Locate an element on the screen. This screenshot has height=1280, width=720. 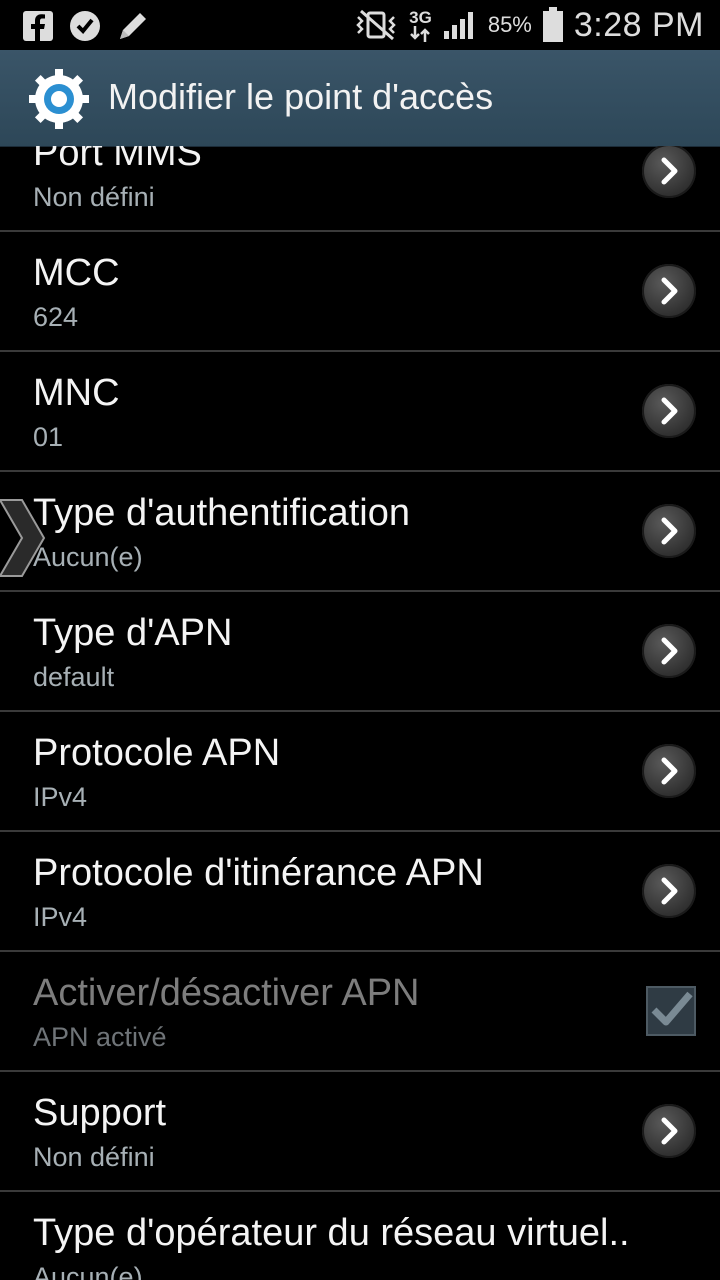
setting-title: MCC is located at coordinates (76, 273).